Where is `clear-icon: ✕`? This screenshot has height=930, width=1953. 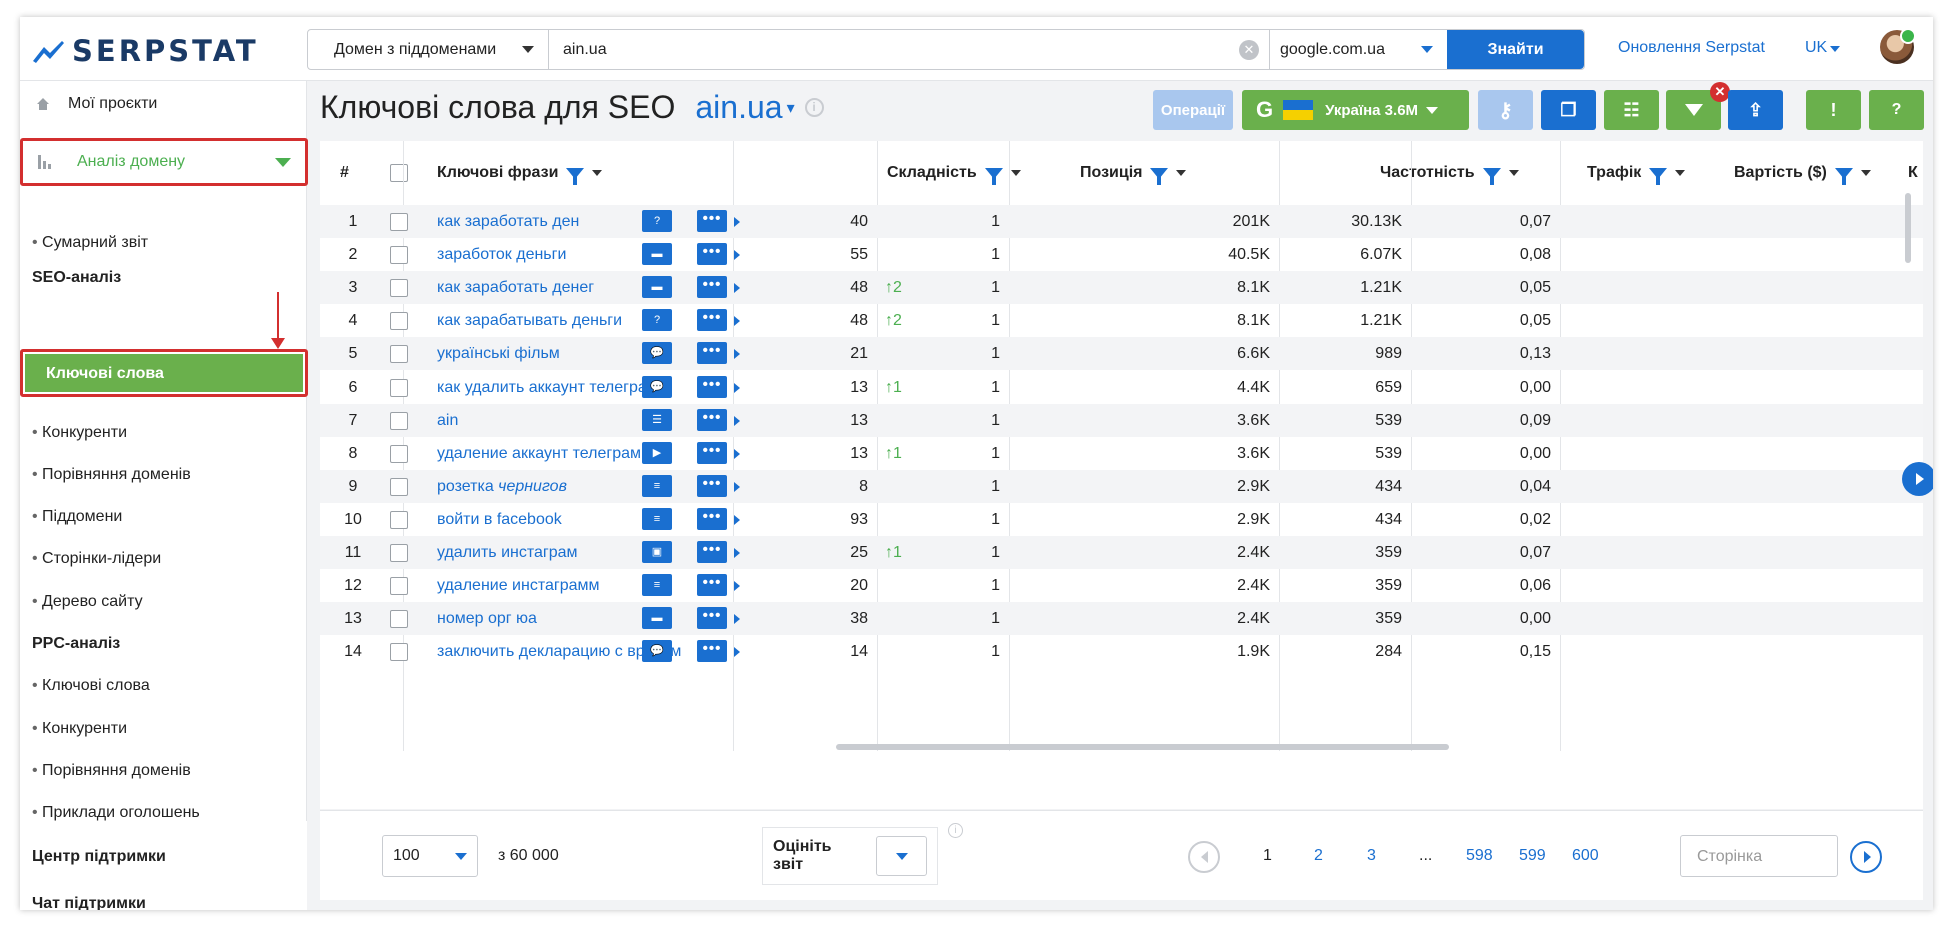 clear-icon: ✕ is located at coordinates (1249, 50).